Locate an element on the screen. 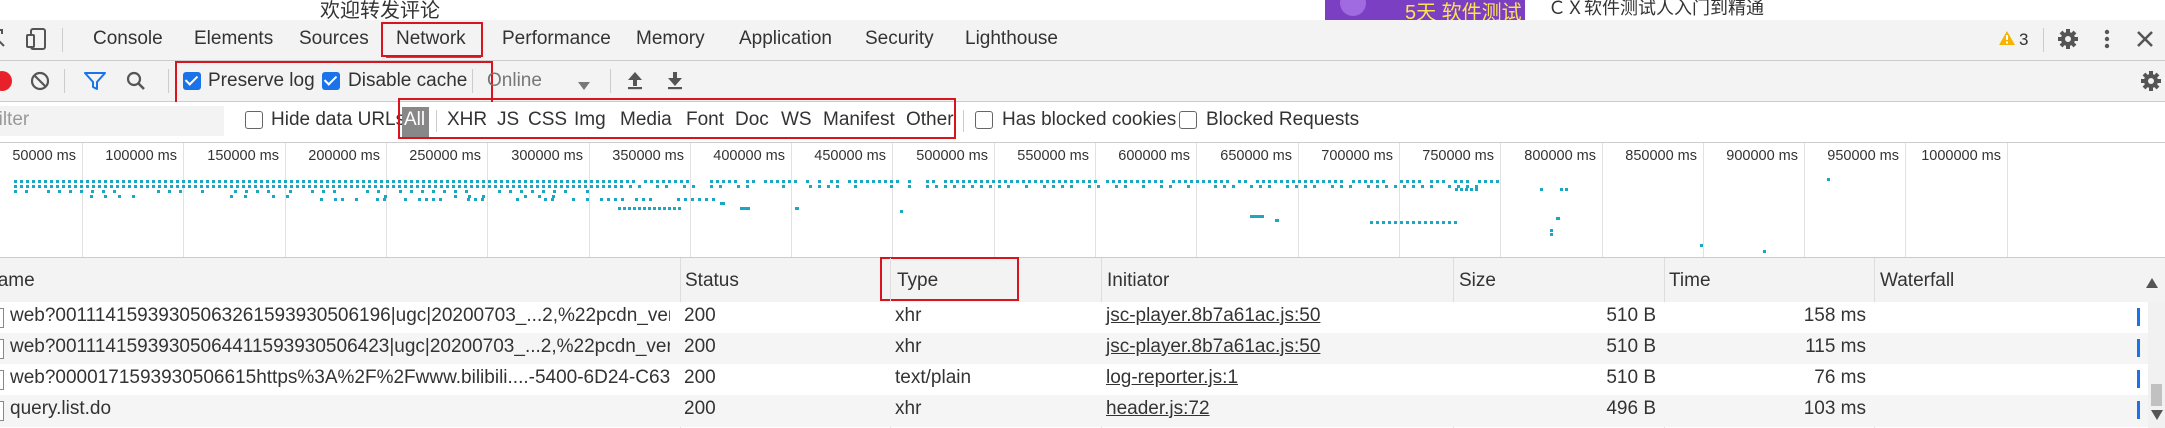 The width and height of the screenshot is (2165, 428). column-header-name: Name is located at coordinates (17, 281).